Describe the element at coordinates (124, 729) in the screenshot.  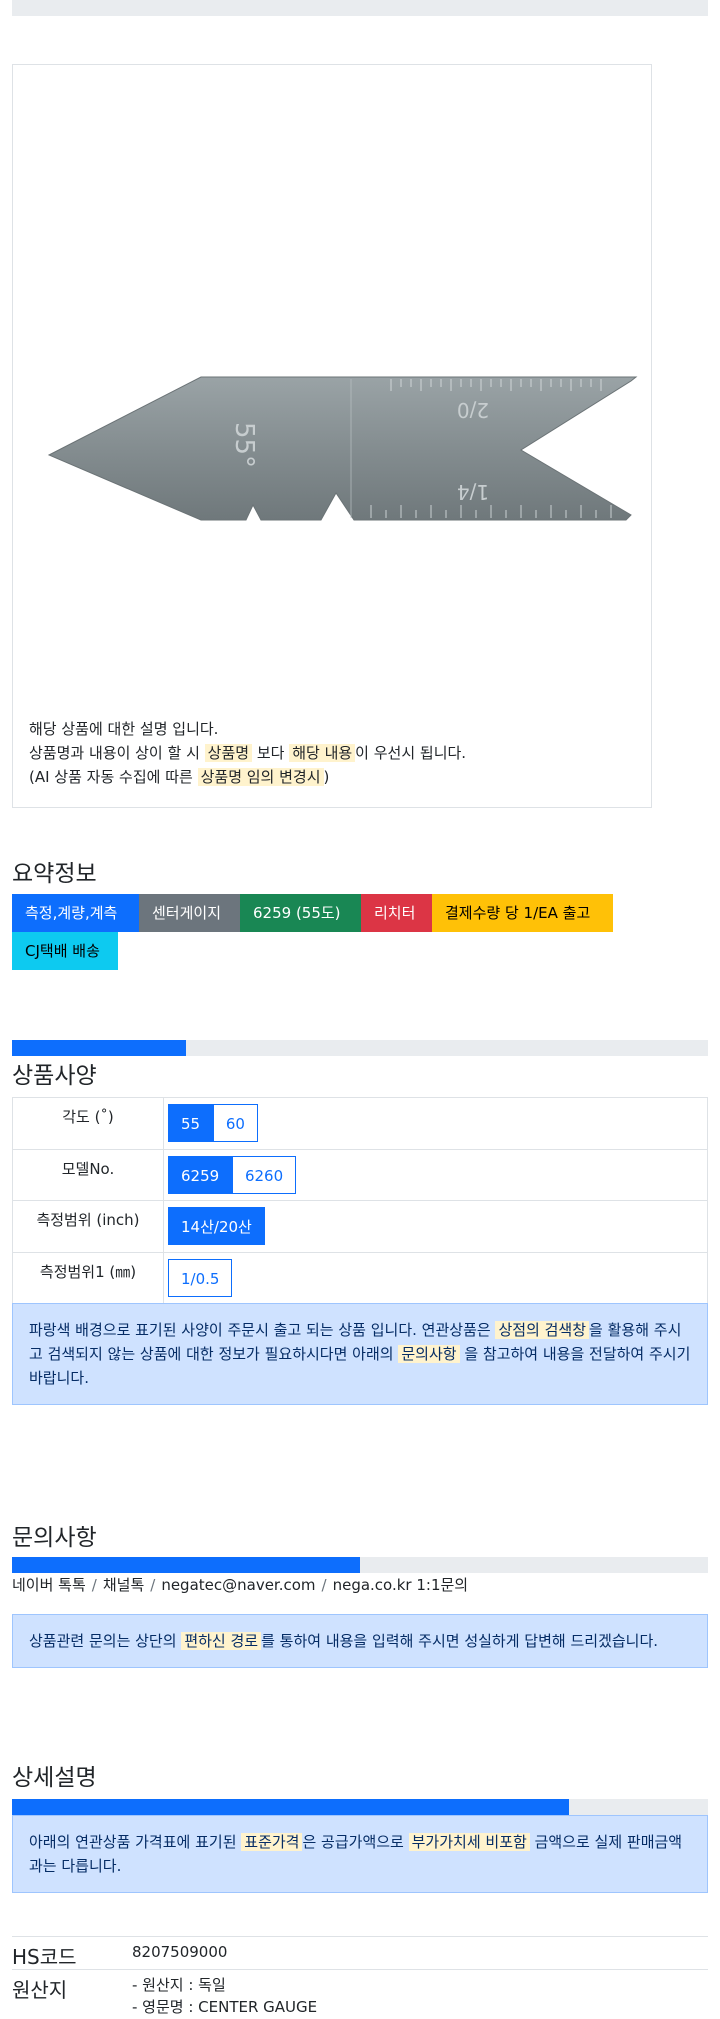
I see `description-line-1: 해당 상품에 대한 설명 입니다.` at that location.